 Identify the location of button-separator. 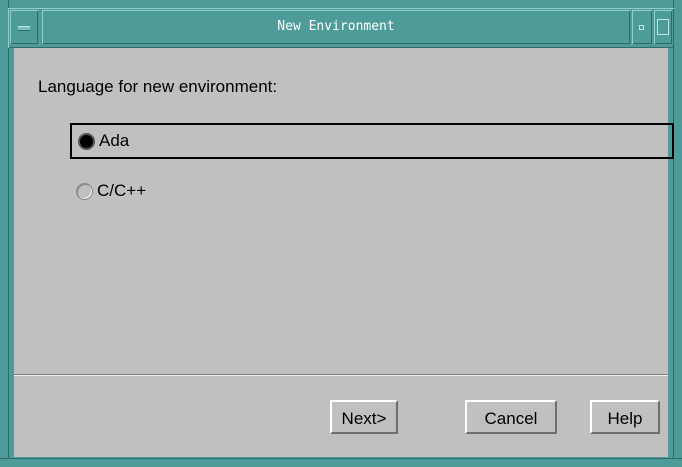
(341, 375).